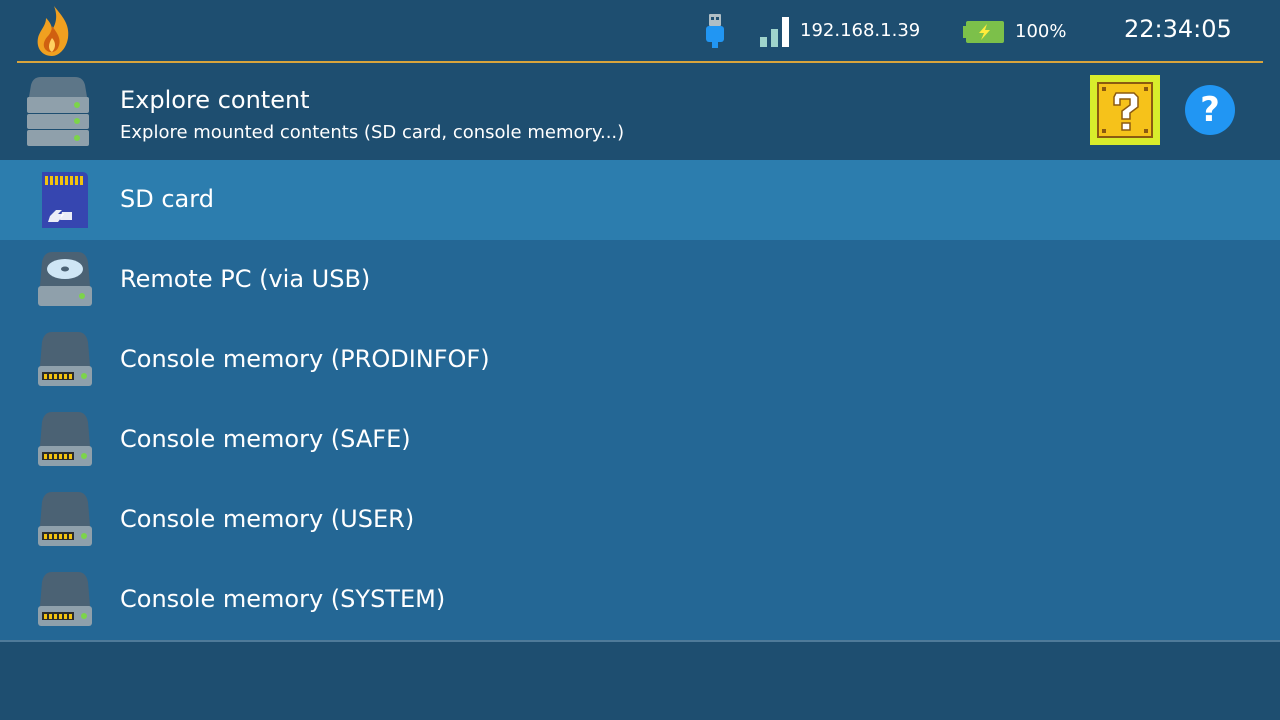 The height and width of the screenshot is (720, 1280). What do you see at coordinates (1041, 31) in the screenshot?
I see `battery-percentage: 100%` at bounding box center [1041, 31].